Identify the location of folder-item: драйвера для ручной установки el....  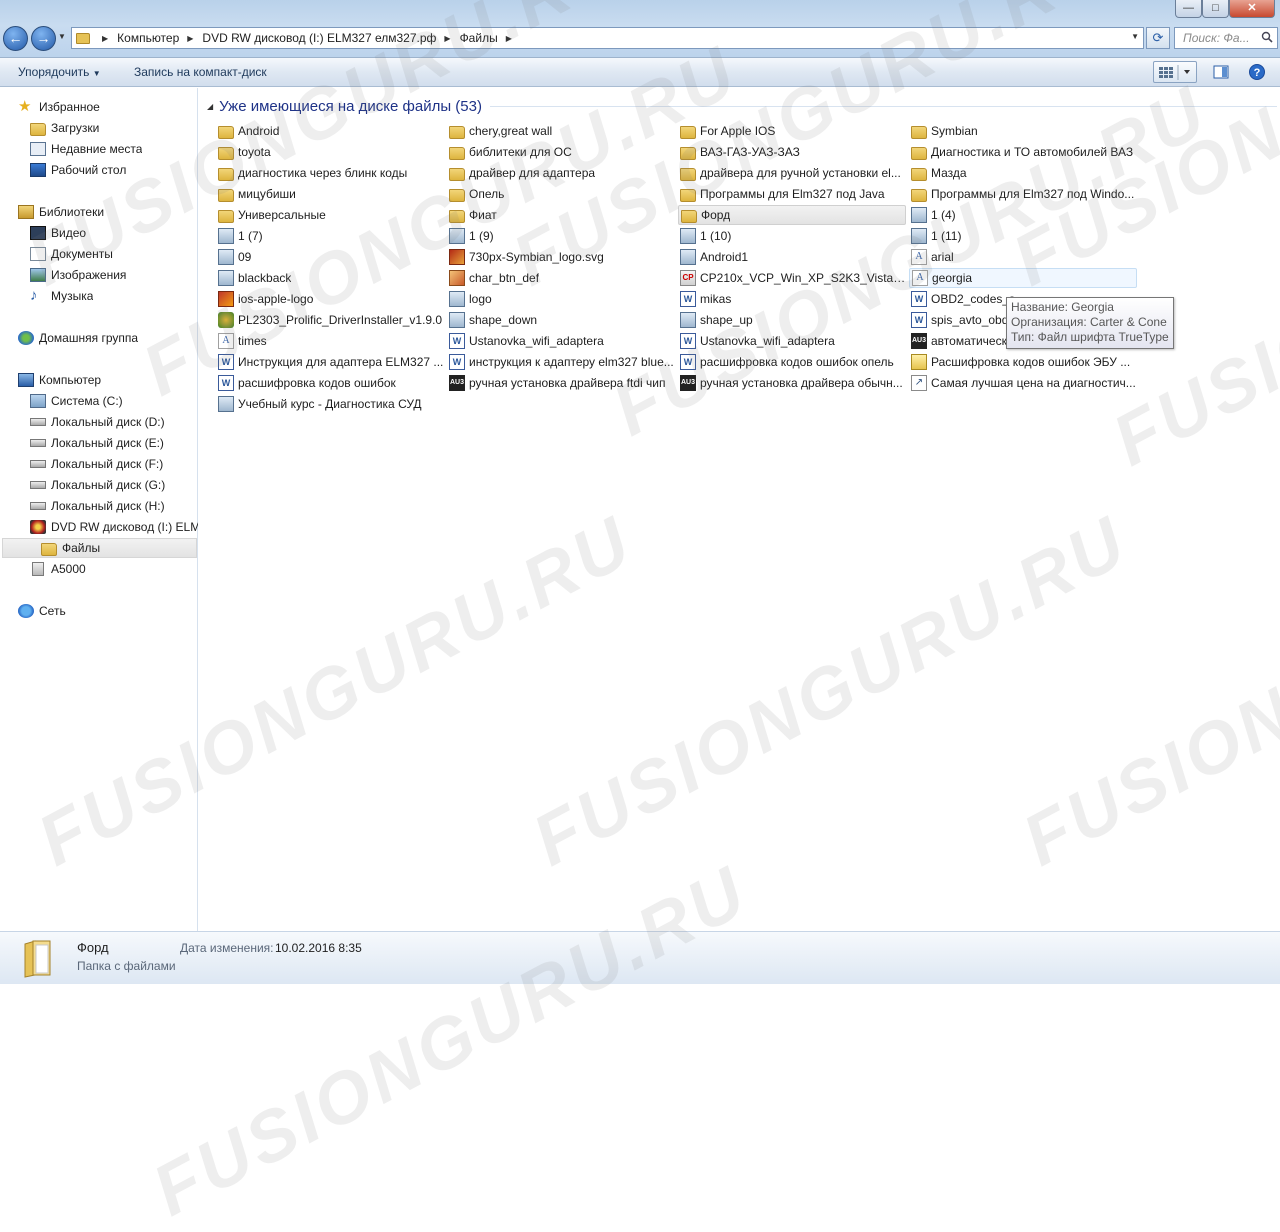
(792, 173).